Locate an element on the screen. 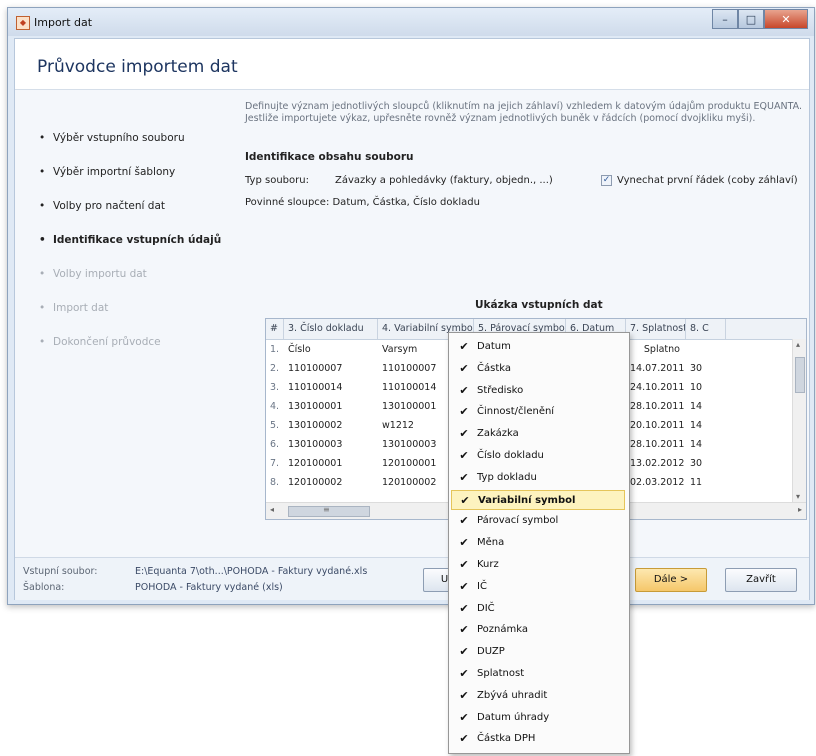 The image size is (816, 756). wizard-step: • Identifikace vstupních údajů is located at coordinates (131, 240).